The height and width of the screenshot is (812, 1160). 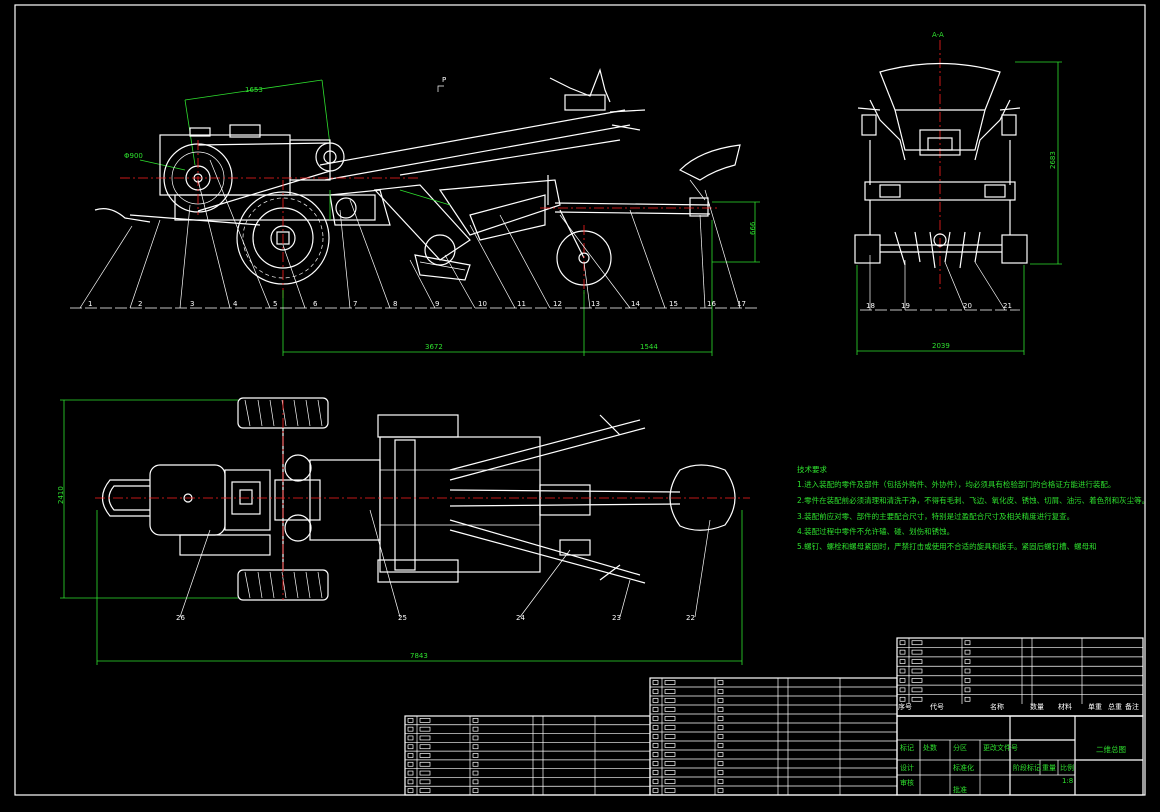 I want to click on part-number-25: 25, so click(x=402, y=618).